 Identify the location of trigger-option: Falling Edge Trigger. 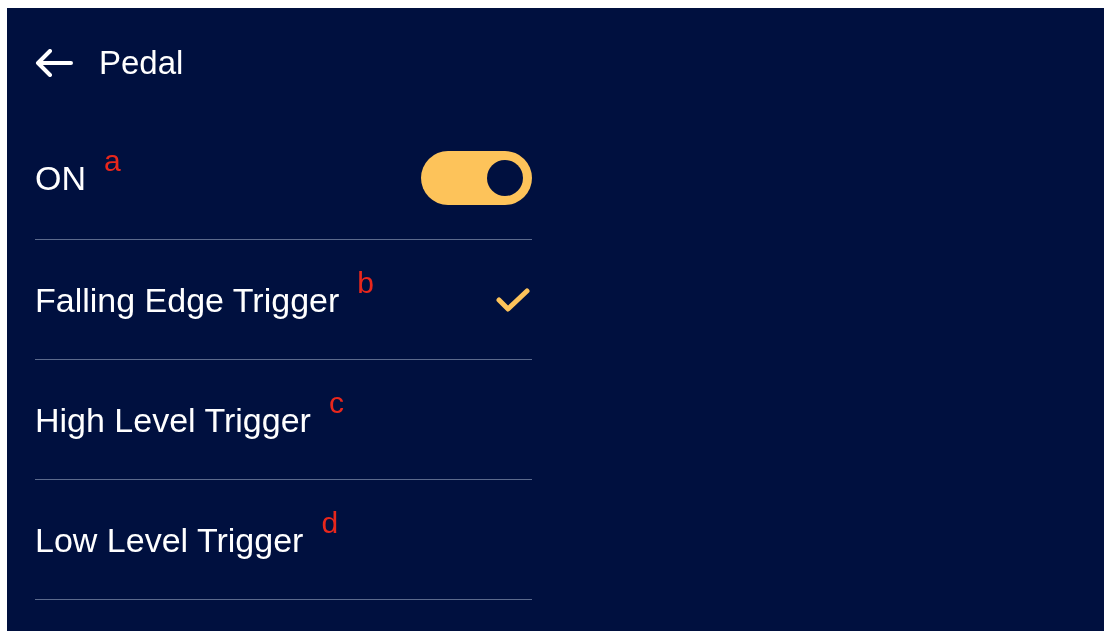
(187, 299).